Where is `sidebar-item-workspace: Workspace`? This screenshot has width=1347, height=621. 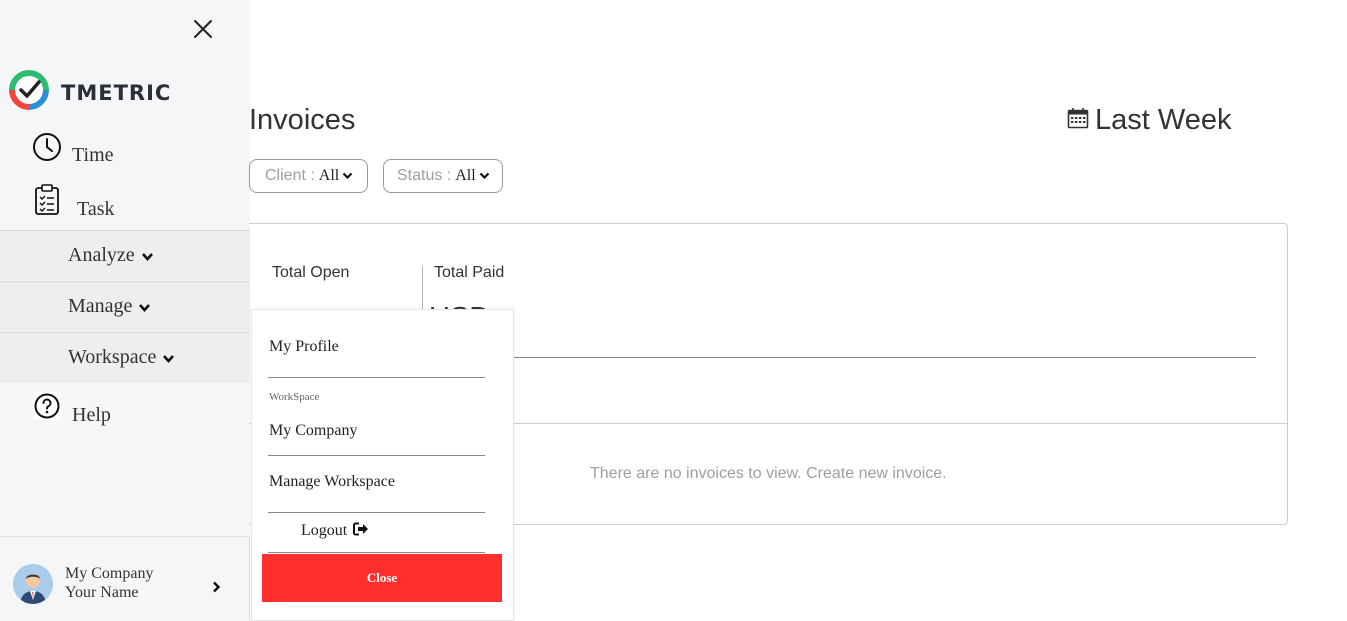 sidebar-item-workspace: Workspace is located at coordinates (125, 357).